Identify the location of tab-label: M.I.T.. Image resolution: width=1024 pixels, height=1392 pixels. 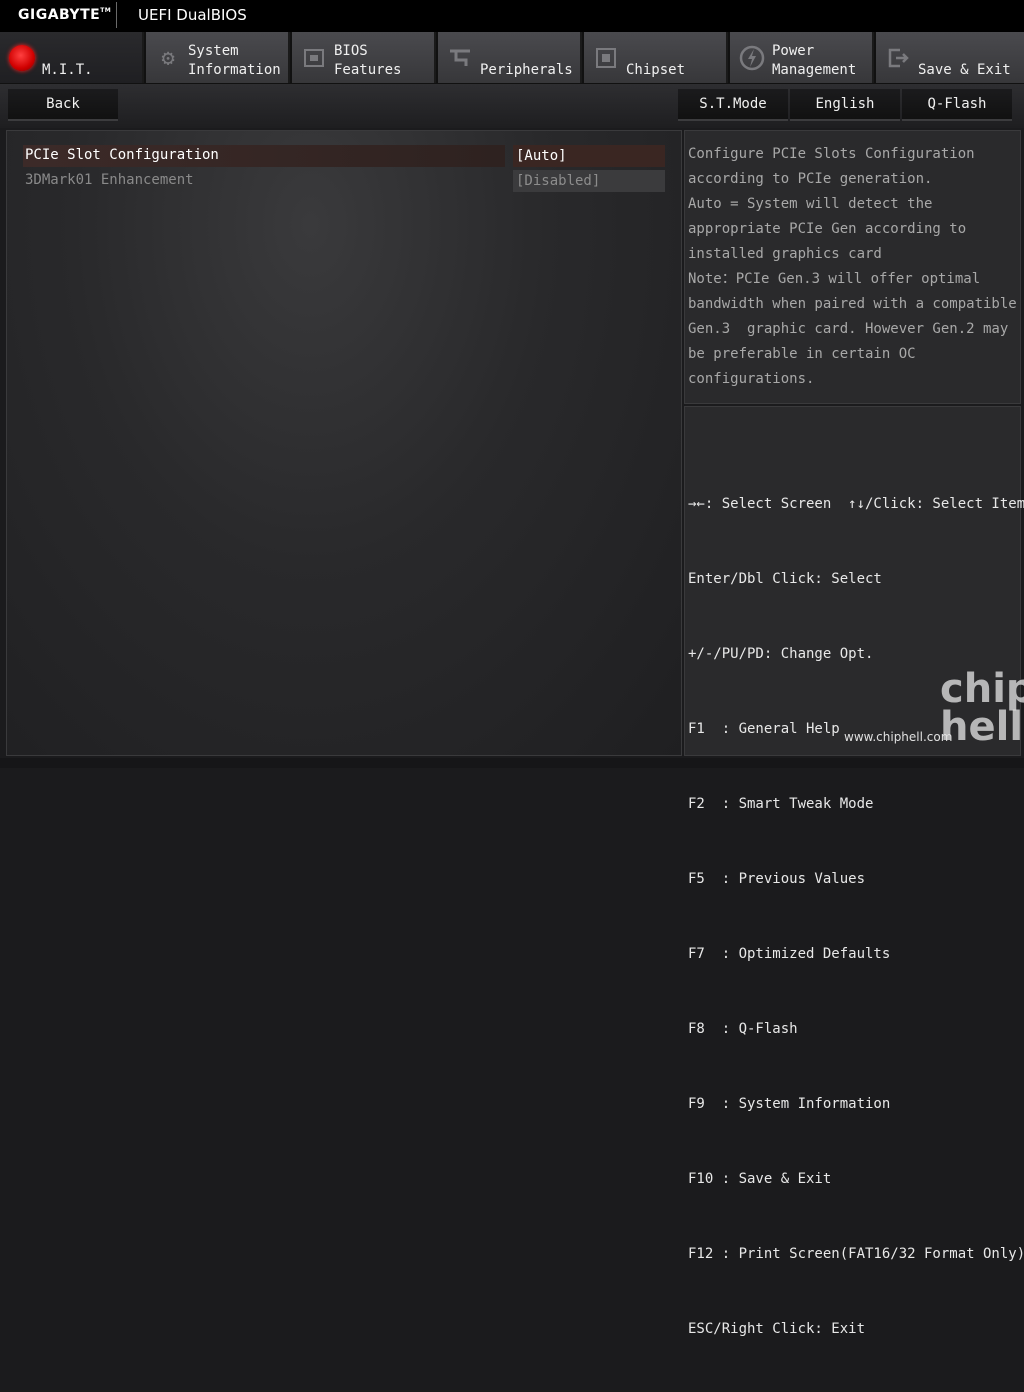
(67, 70).